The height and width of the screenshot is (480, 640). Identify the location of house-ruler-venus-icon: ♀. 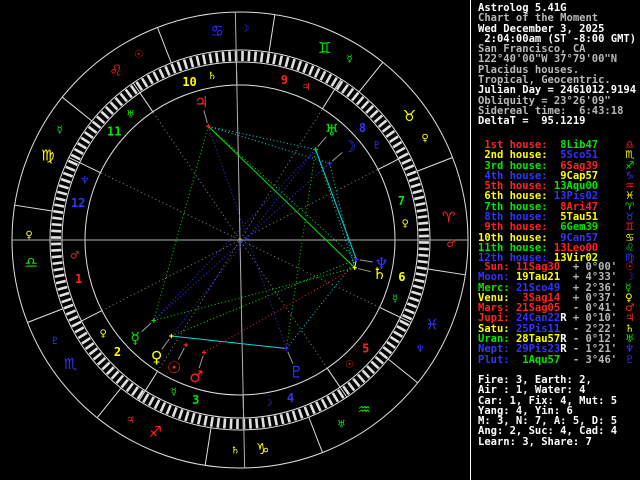
(102, 333).